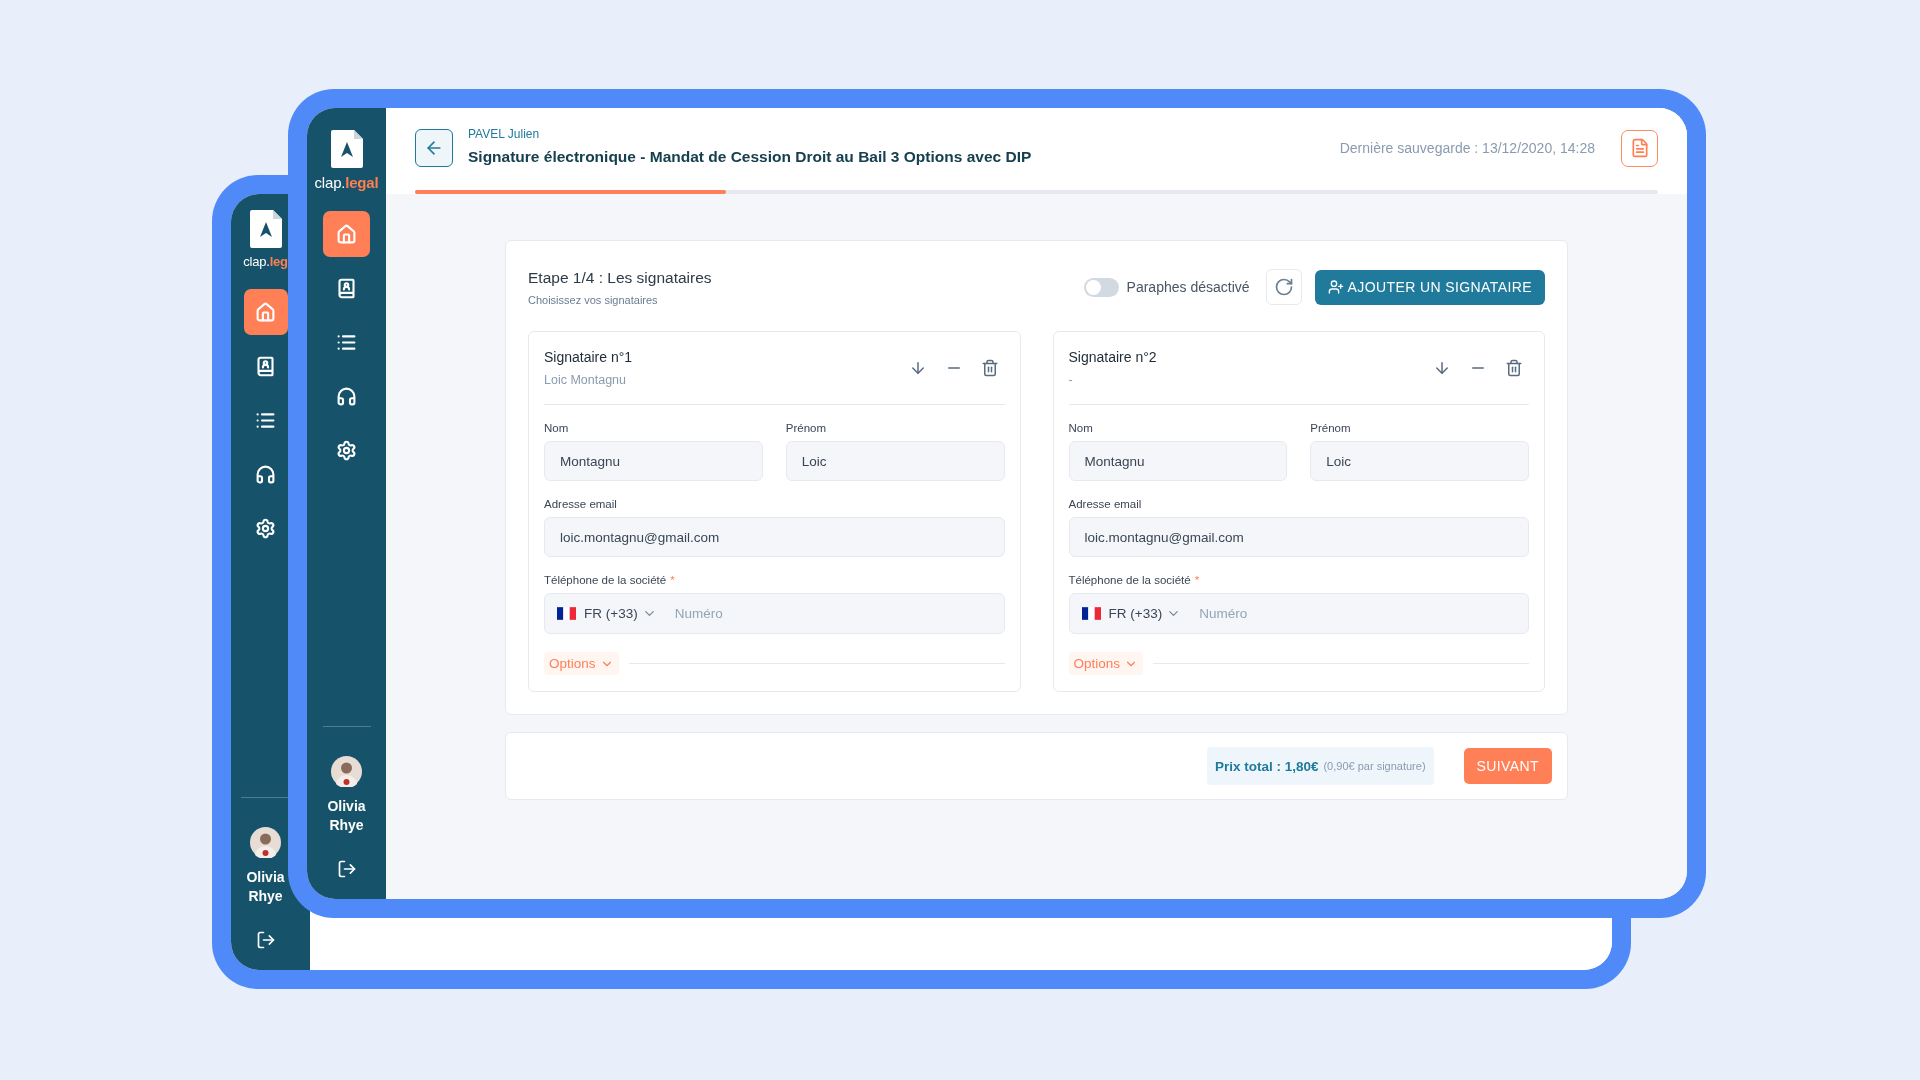  What do you see at coordinates (585, 380) in the screenshot?
I see `signer-name: Loic Montagnu` at bounding box center [585, 380].